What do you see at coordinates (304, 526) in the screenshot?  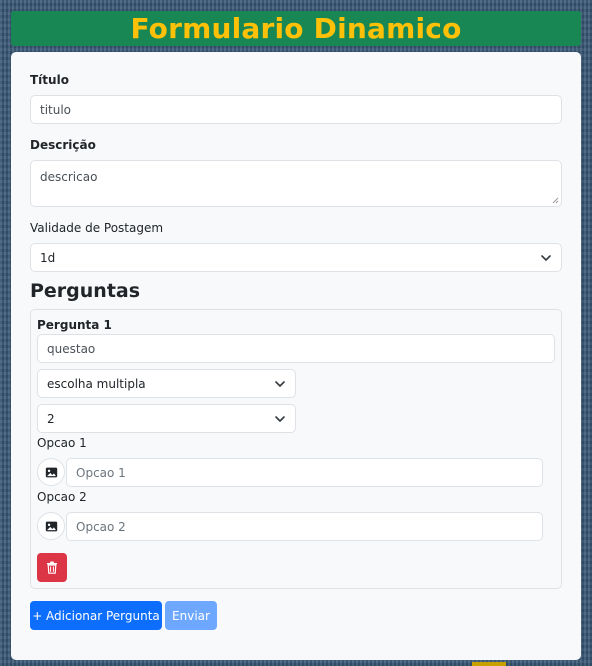 I see `option-2-input: Opcao 2` at bounding box center [304, 526].